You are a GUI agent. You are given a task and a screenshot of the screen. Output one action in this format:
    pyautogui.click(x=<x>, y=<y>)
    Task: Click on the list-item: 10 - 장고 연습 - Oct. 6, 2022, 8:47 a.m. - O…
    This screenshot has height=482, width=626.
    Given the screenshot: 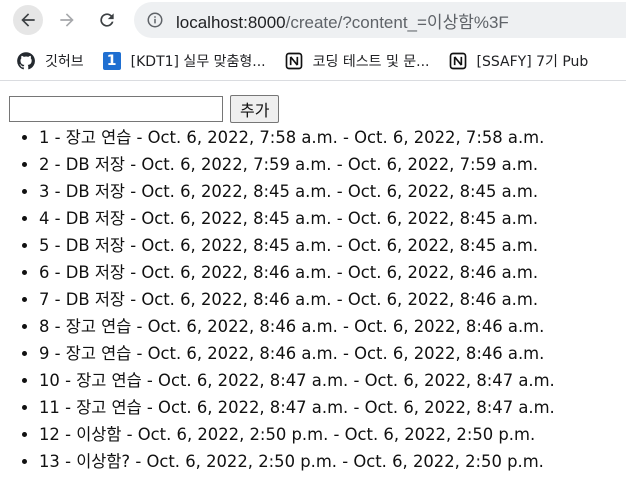 What is the action you would take?
    pyautogui.click(x=328, y=380)
    